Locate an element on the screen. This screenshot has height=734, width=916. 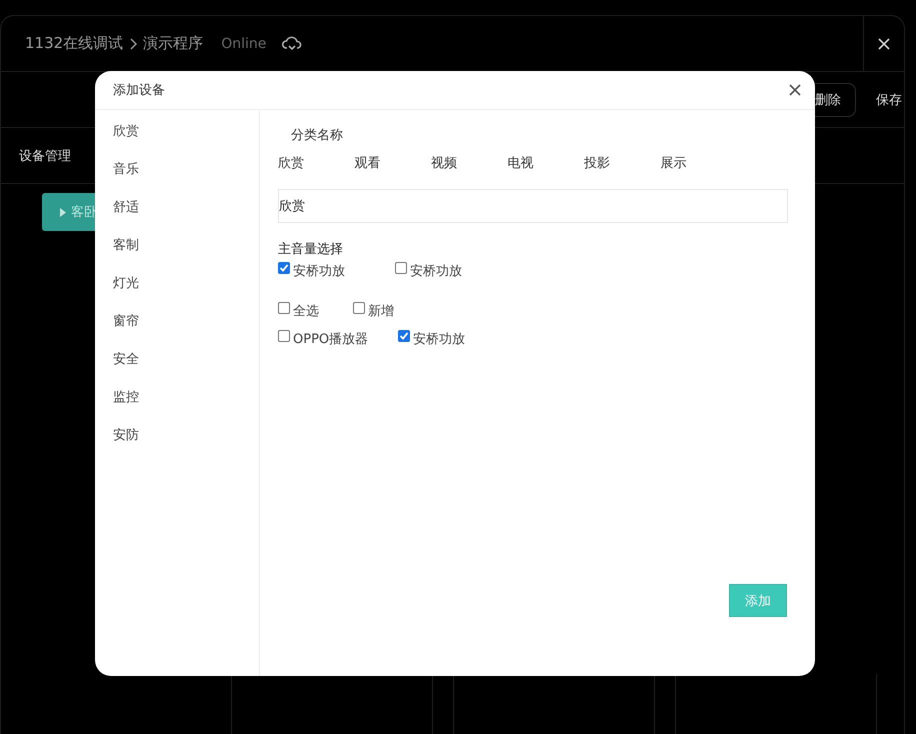
sidebar-item: 音乐 is located at coordinates (177, 179).